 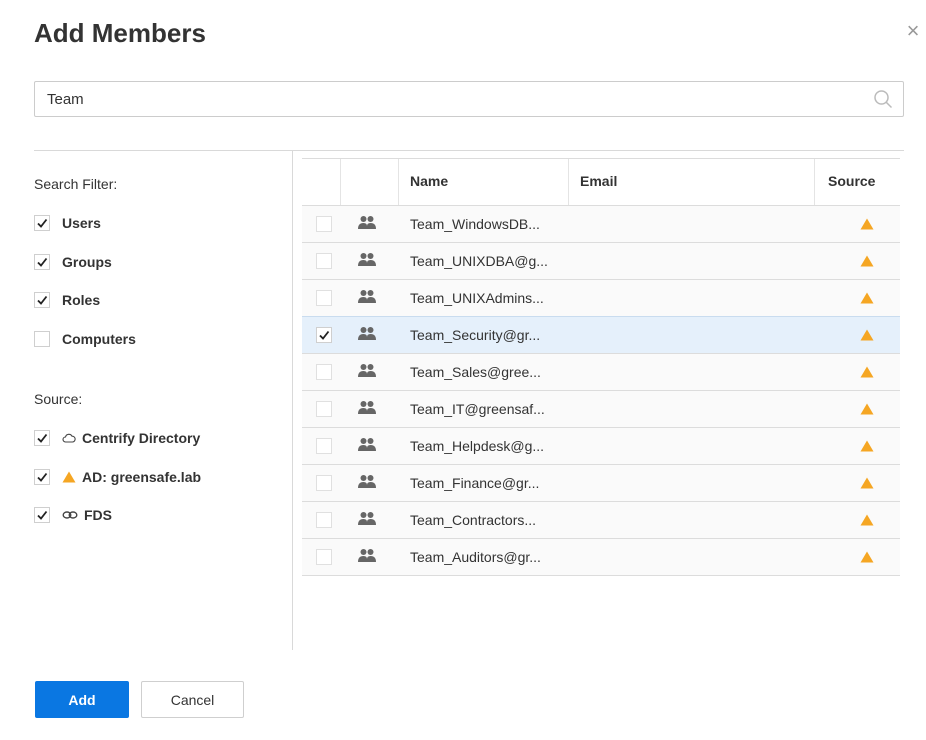 What do you see at coordinates (120, 33) in the screenshot?
I see `dialog-title: Add Members` at bounding box center [120, 33].